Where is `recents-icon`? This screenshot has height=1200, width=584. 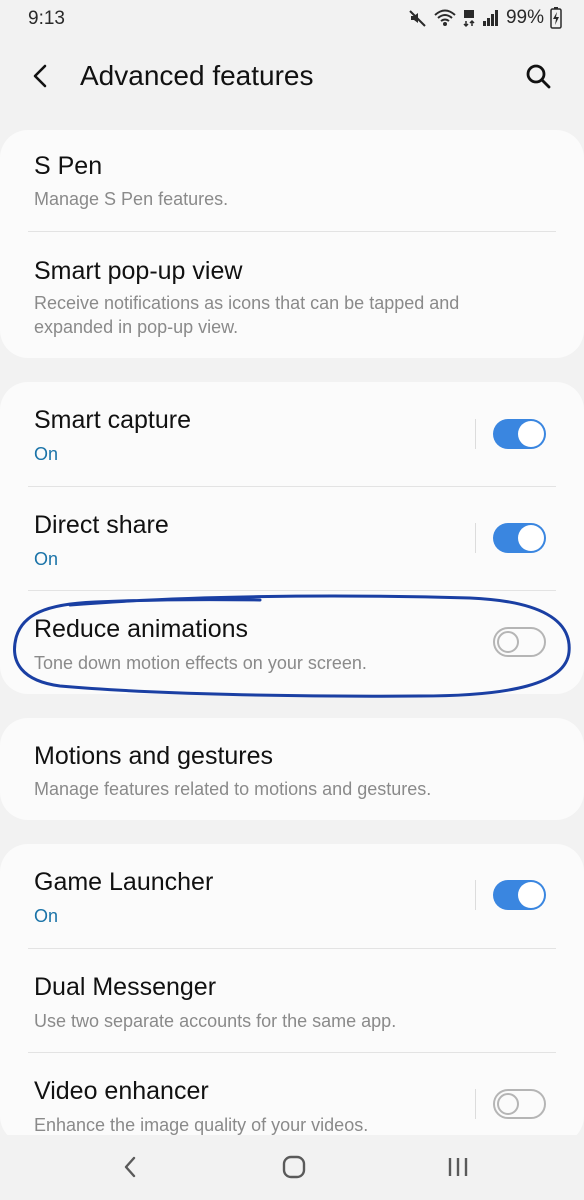
recents-icon is located at coordinates (458, 1167).